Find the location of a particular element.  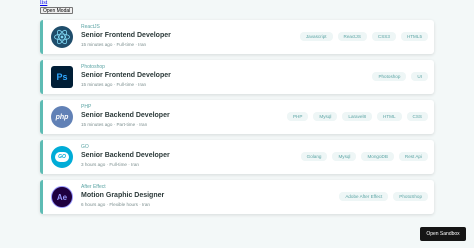

photoshop-logo-icon: Ps is located at coordinates (62, 77).